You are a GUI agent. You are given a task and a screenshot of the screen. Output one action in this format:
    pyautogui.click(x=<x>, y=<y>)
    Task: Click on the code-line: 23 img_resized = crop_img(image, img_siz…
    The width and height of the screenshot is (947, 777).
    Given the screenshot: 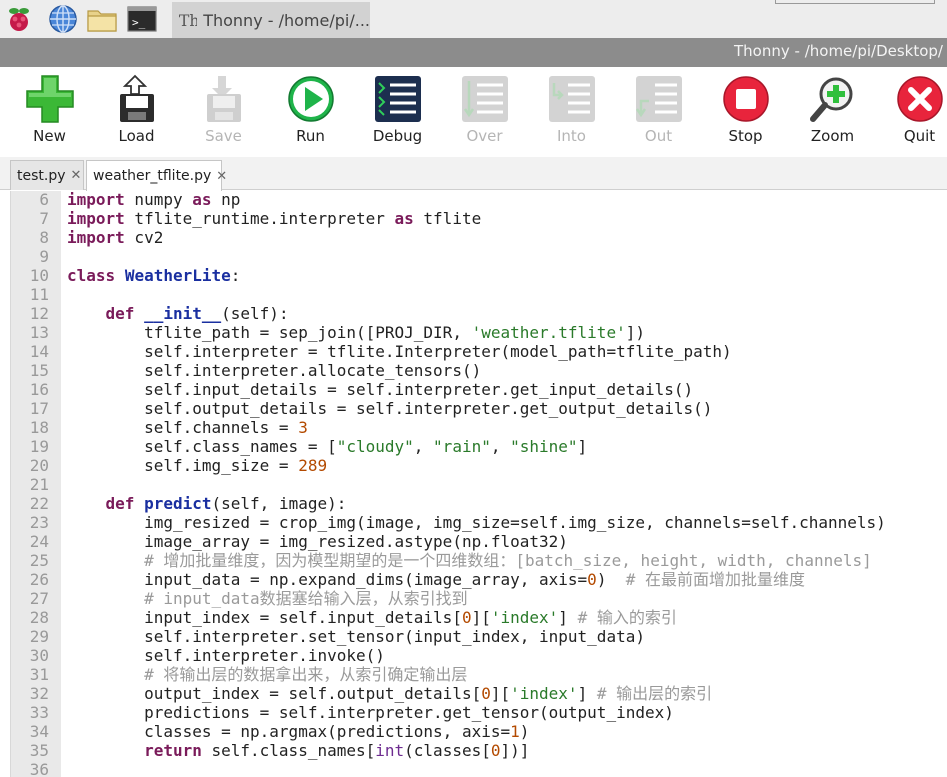 What is the action you would take?
    pyautogui.click(x=479, y=522)
    